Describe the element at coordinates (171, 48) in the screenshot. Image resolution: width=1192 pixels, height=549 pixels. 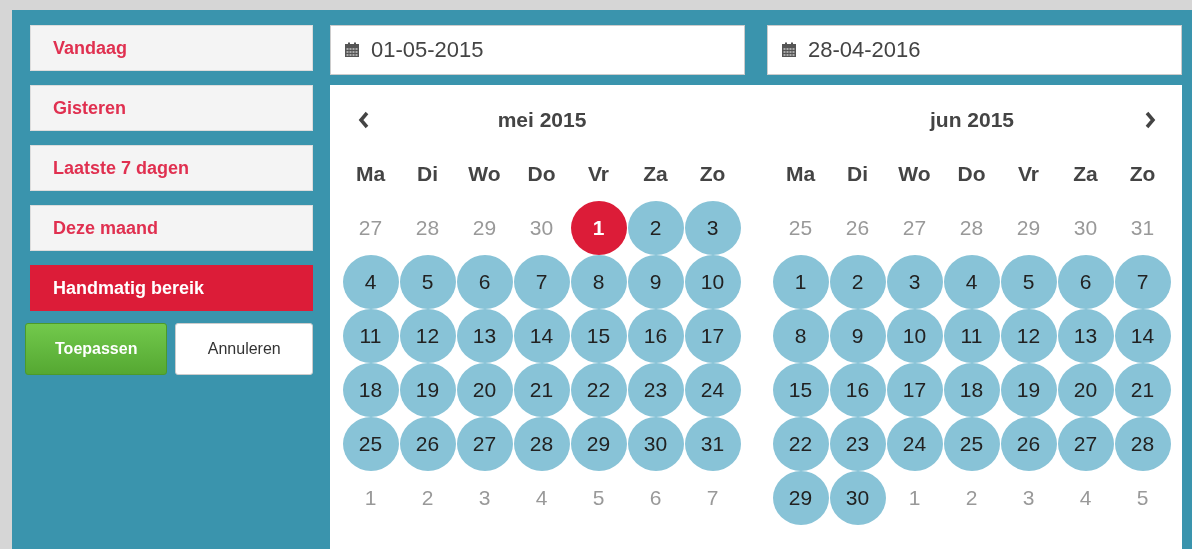
I see `range-option: Vandaag` at that location.